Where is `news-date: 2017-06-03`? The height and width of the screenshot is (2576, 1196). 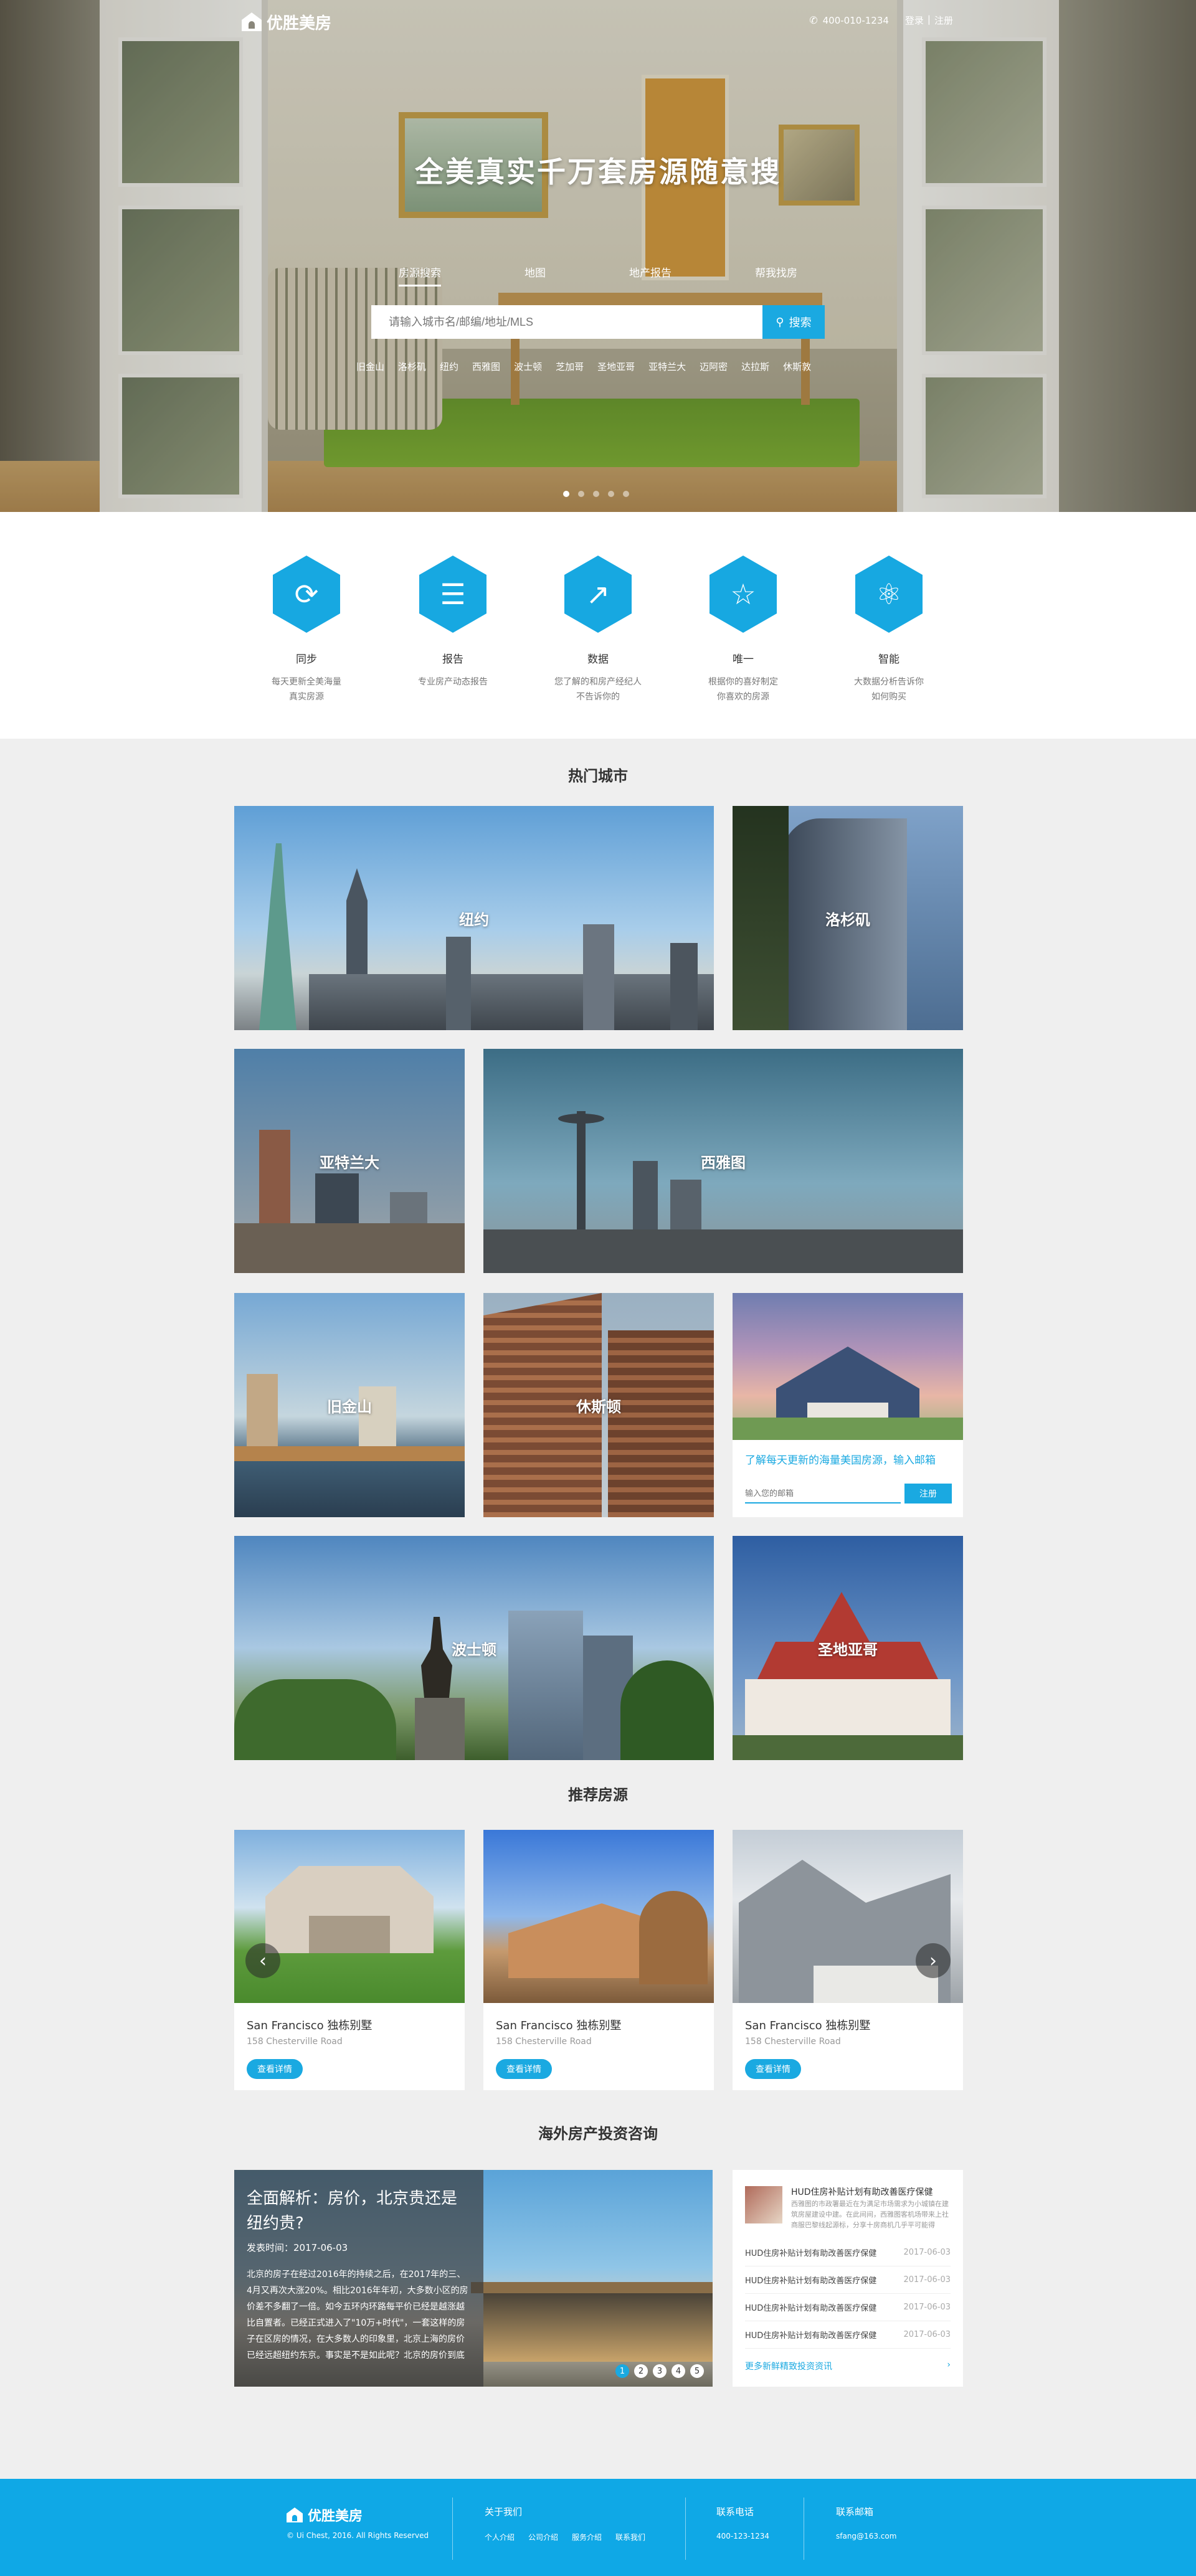 news-date: 2017-06-03 is located at coordinates (927, 2253).